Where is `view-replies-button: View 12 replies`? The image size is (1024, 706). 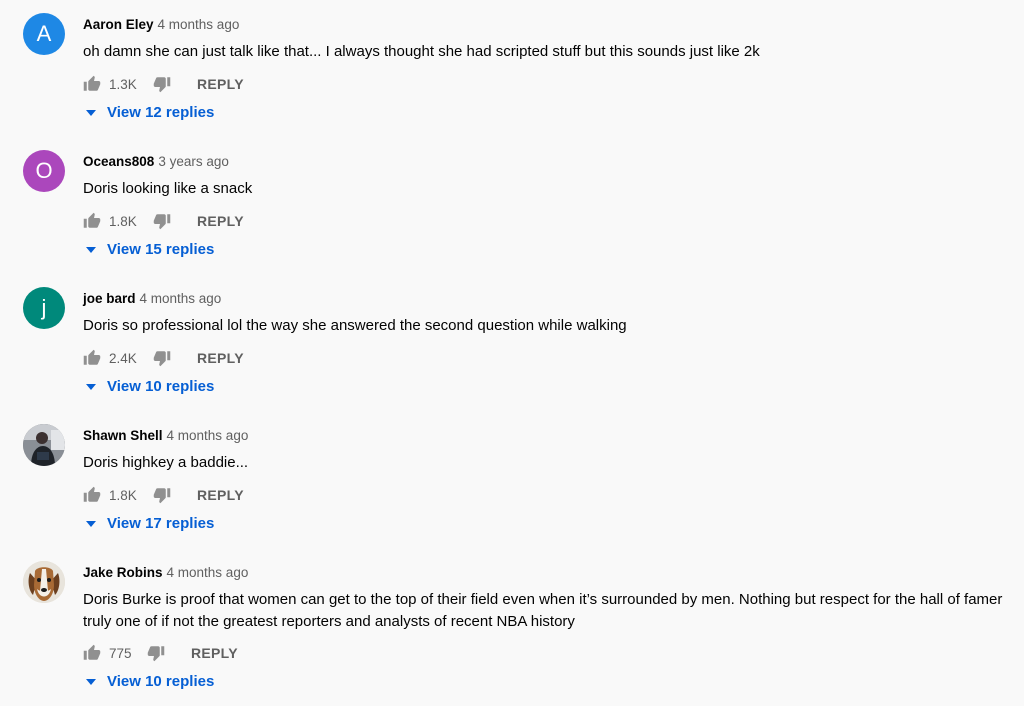
view-replies-button: View 12 replies is located at coordinates (148, 112).